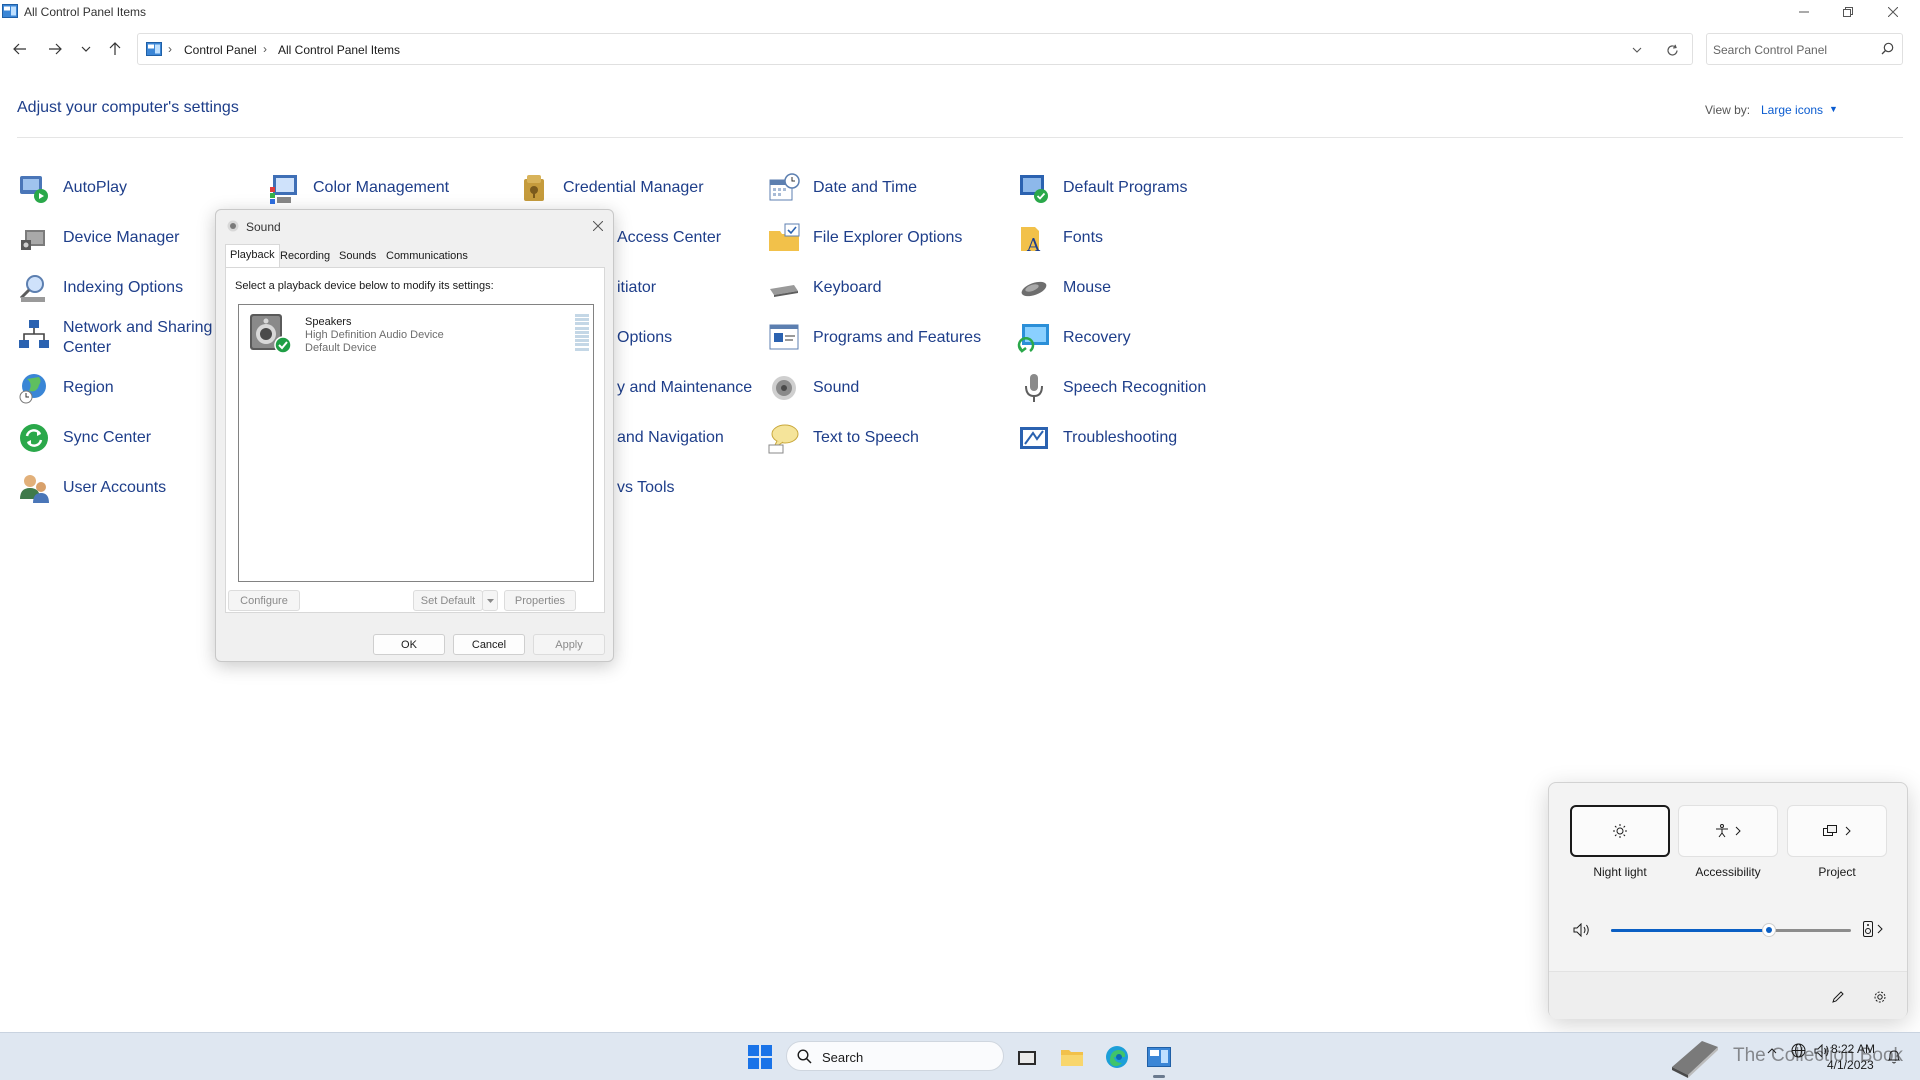 Image resolution: width=1920 pixels, height=1080 pixels. I want to click on cp-item-color-management: Color Management, so click(358, 188).